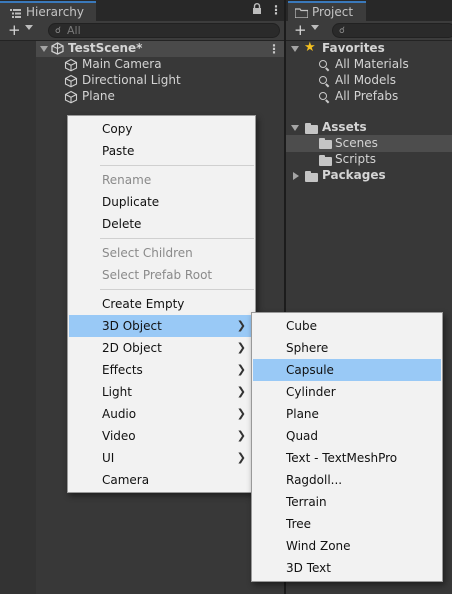 This screenshot has height=594, width=452. Describe the element at coordinates (347, 414) in the screenshot. I see `submenu-item-plane: Plane` at that location.